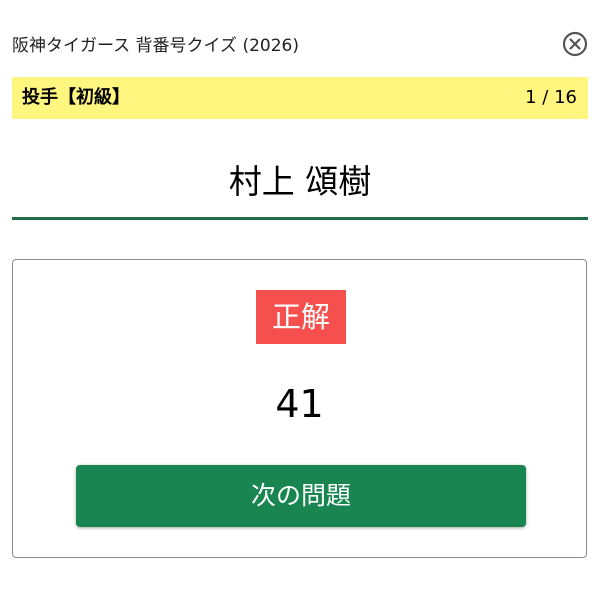 The height and width of the screenshot is (600, 600). What do you see at coordinates (300, 98) in the screenshot?
I see `category-bar: 投手【初級】 1 / 16` at bounding box center [300, 98].